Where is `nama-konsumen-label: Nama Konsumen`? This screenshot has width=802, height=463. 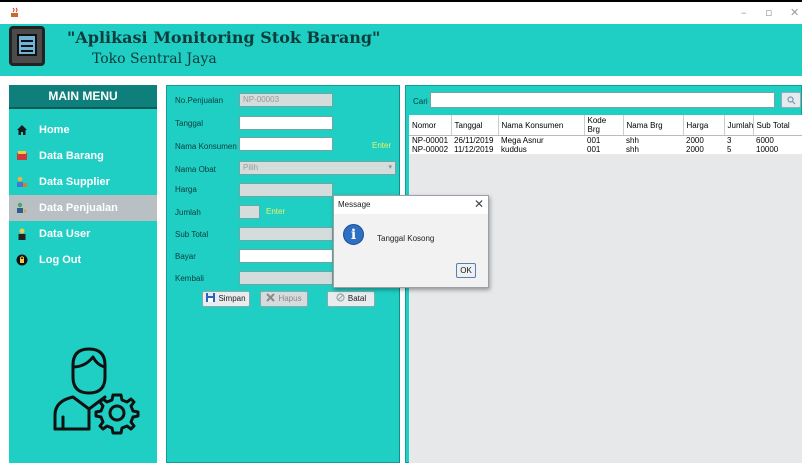 nama-konsumen-label: Nama Konsumen is located at coordinates (206, 146).